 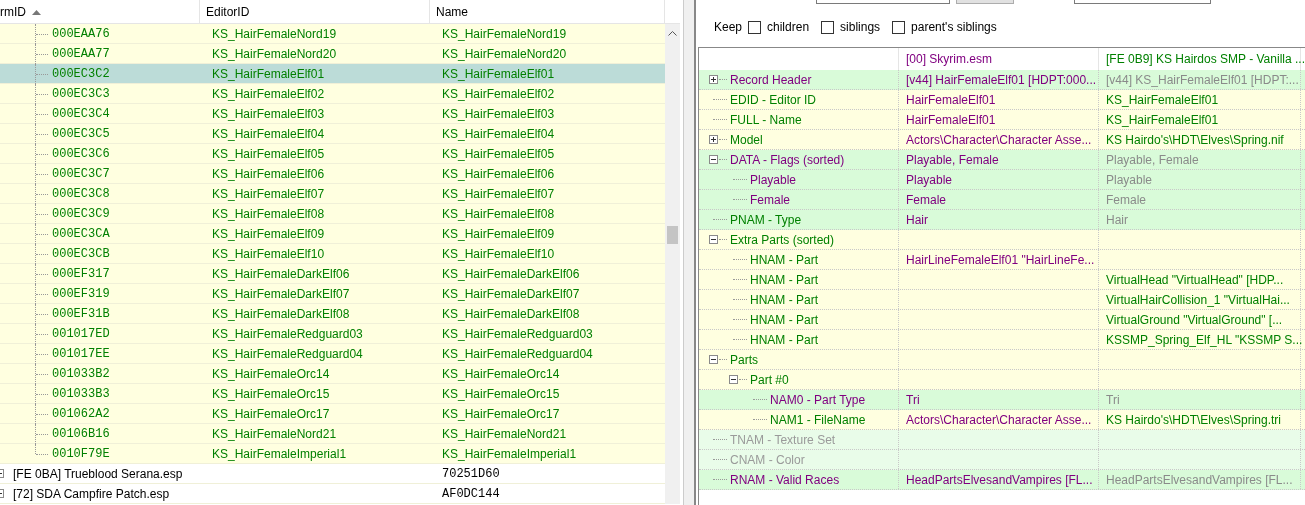 I want to click on table-row: 000EAA77 KS_HairFemaleNord20 KS_HairFemaleNord20, so click(x=332, y=54).